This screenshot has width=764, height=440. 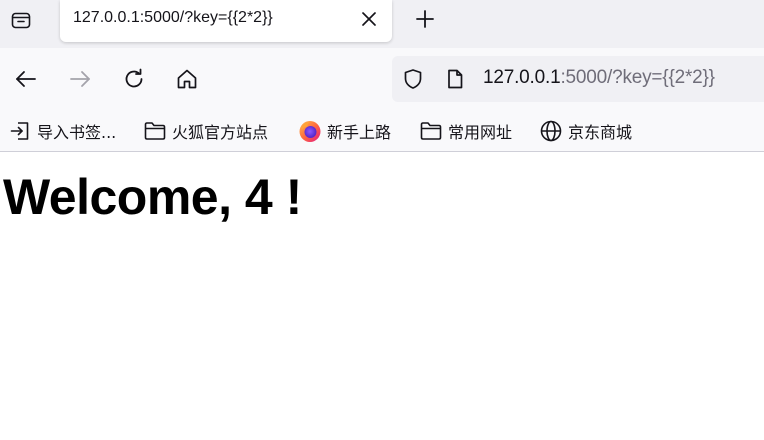 What do you see at coordinates (310, 131) in the screenshot?
I see `firefox-logo-icon` at bounding box center [310, 131].